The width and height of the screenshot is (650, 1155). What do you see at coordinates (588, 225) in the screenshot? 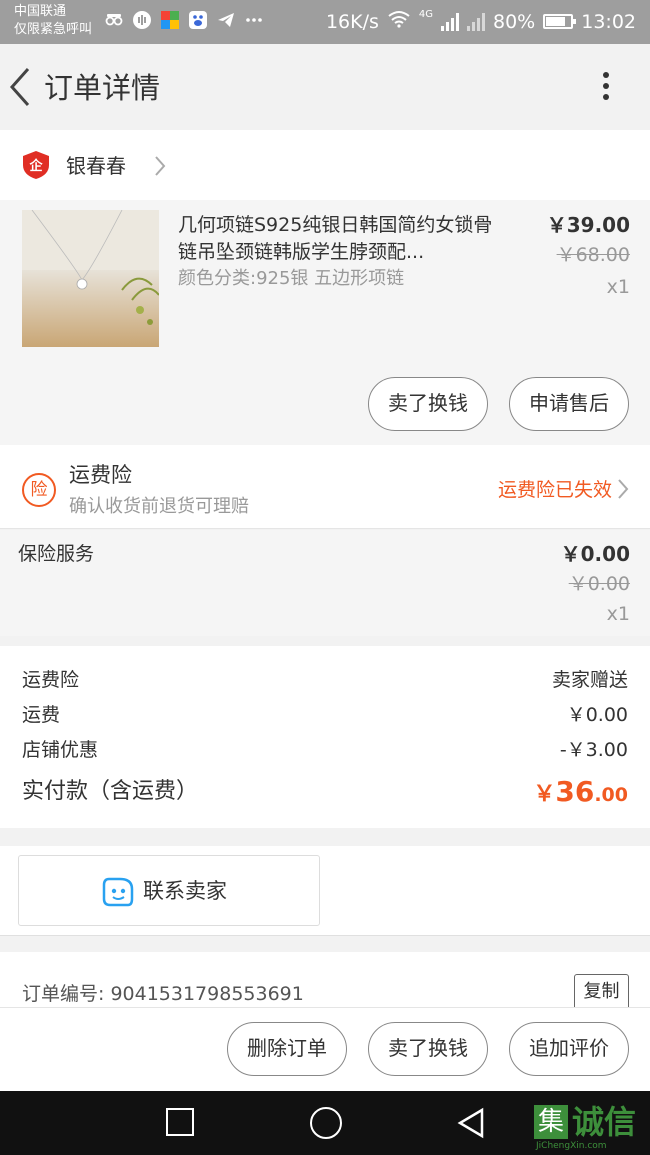
I see `product-price: ￥39.00` at bounding box center [588, 225].